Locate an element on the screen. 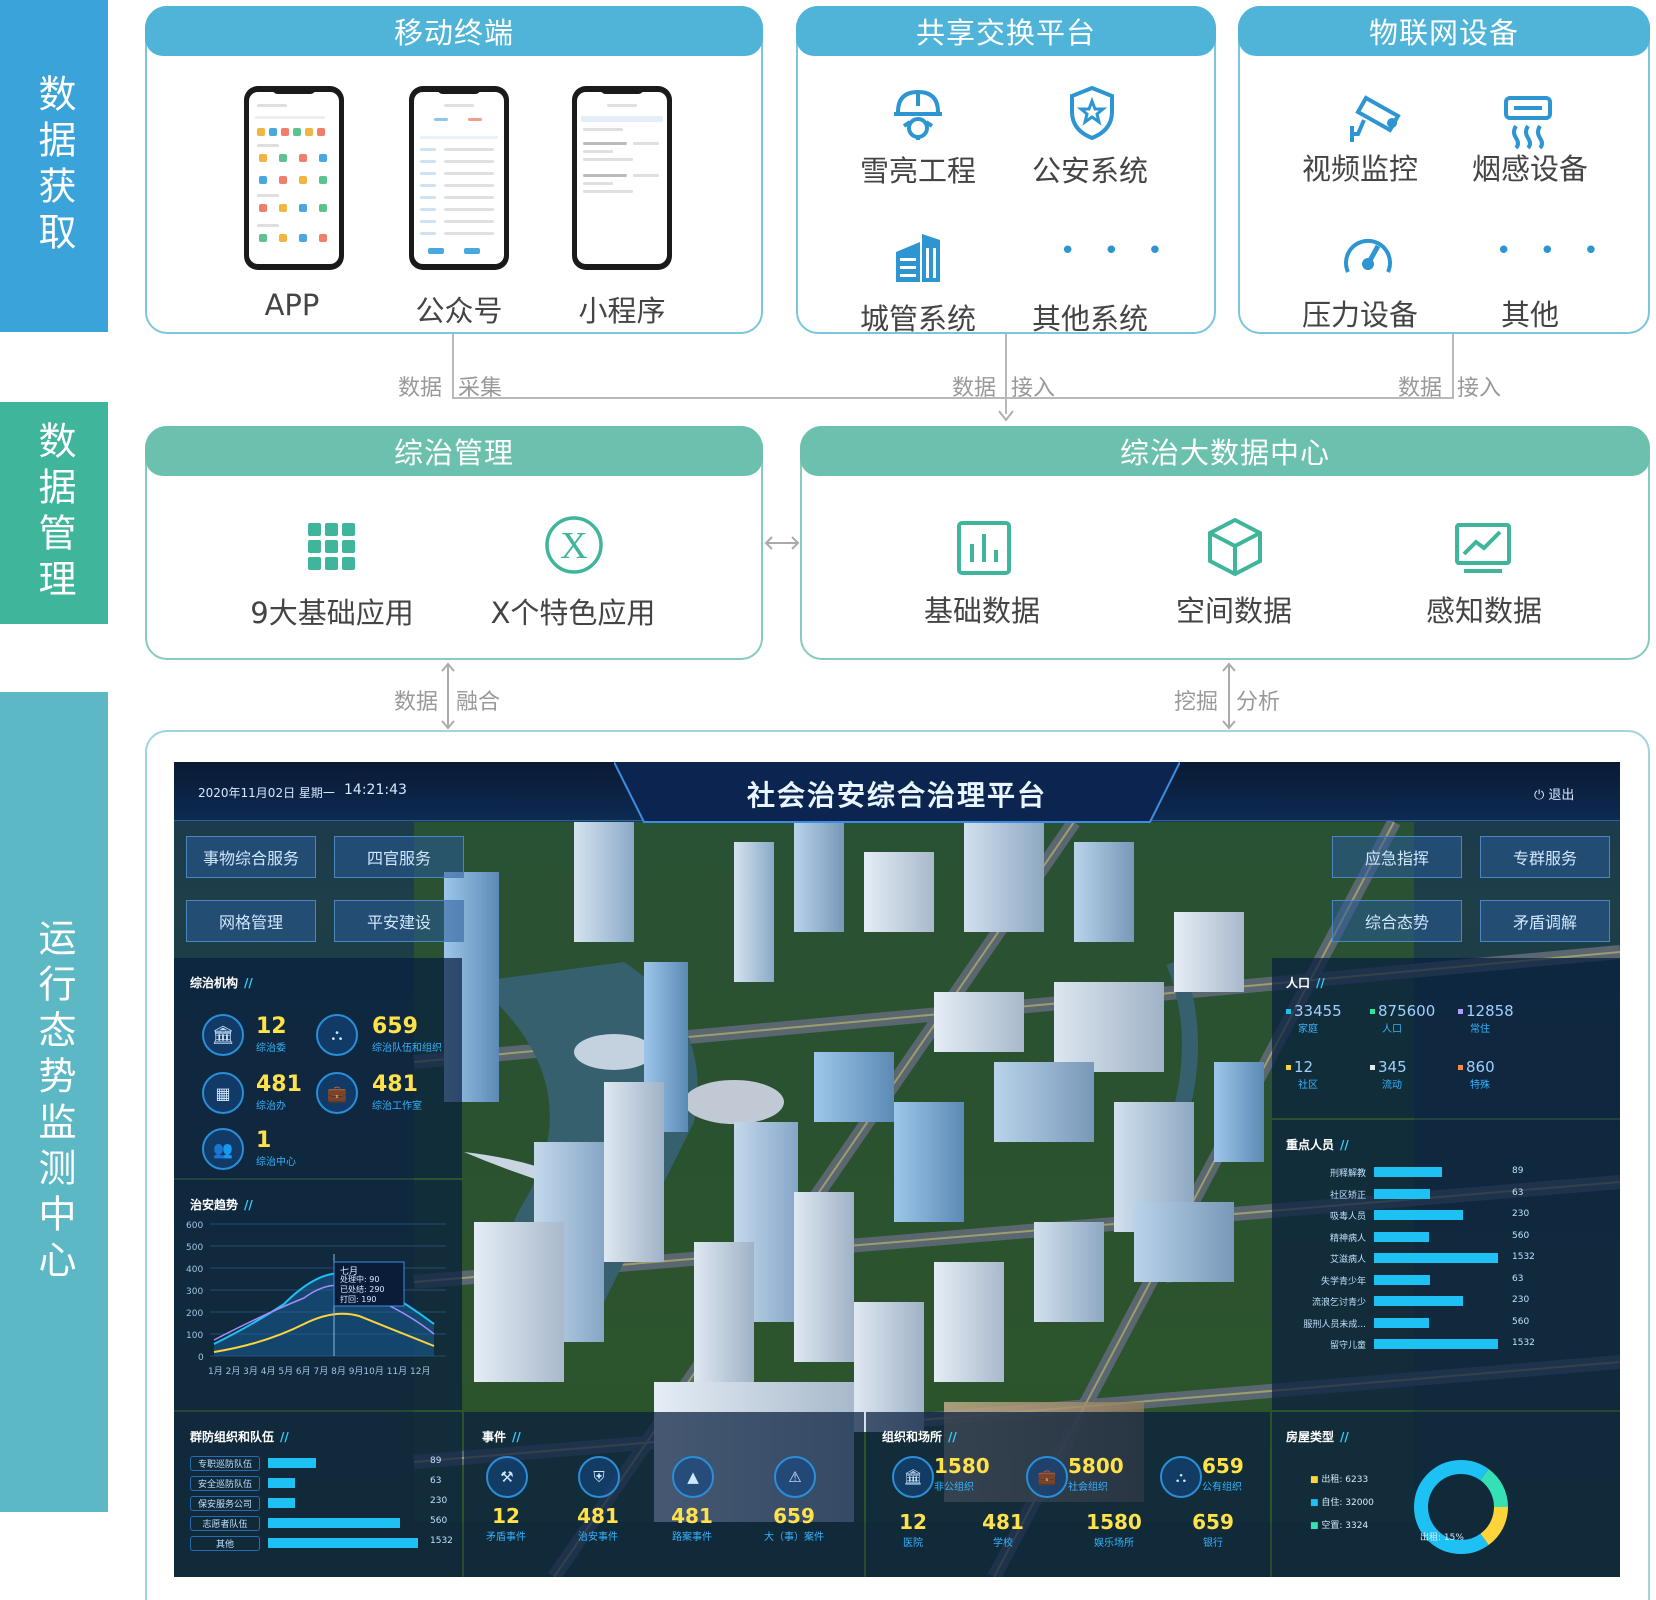  keypeople-section-title: 重点人员// is located at coordinates (1317, 1145).